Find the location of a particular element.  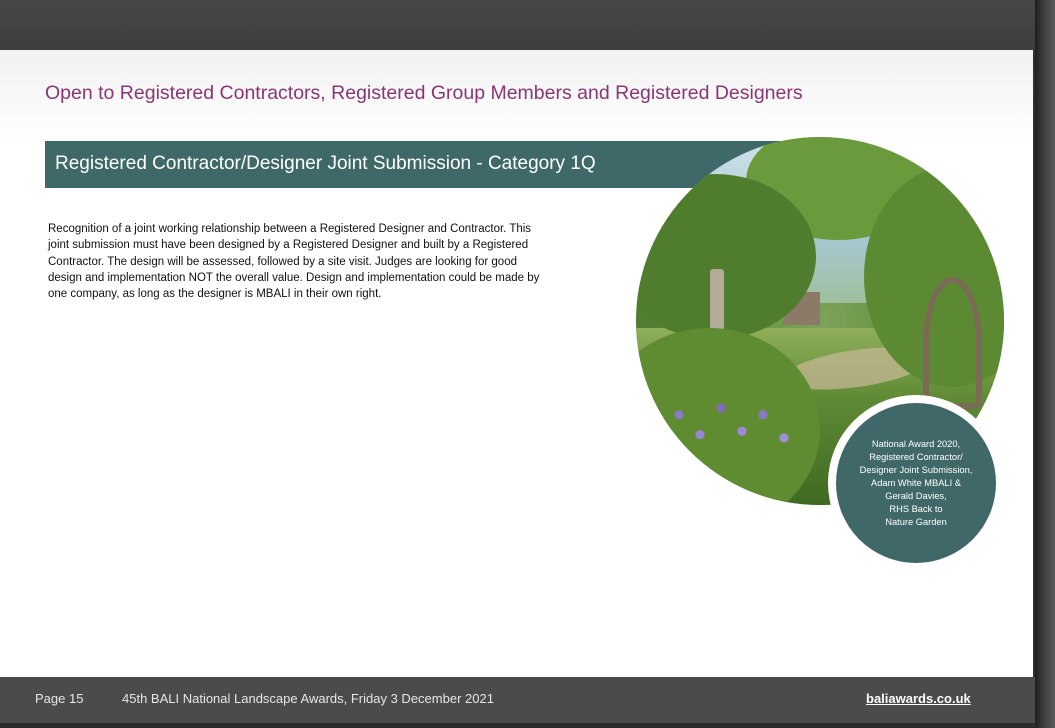

photo-willow-arch is located at coordinates (952, 343).